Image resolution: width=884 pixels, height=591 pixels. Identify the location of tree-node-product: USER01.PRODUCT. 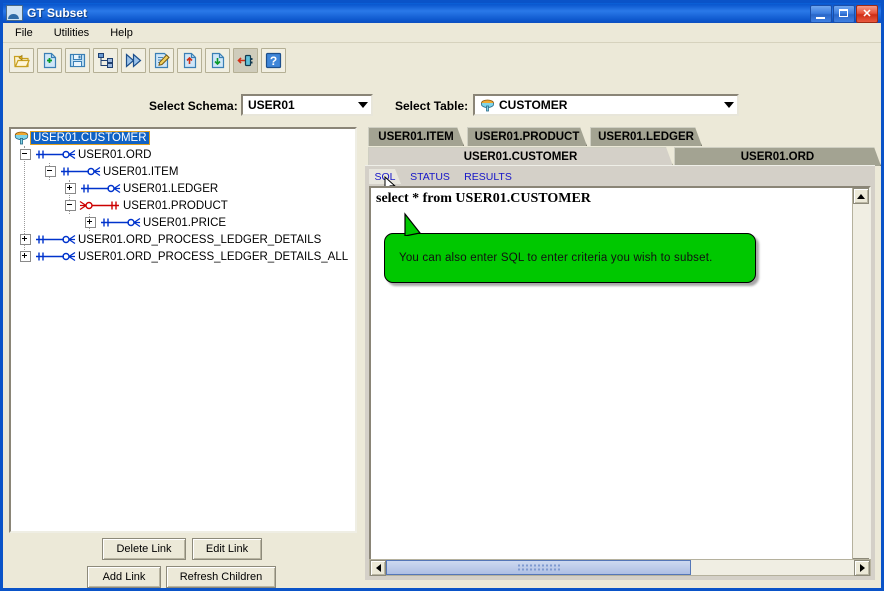
(183, 205).